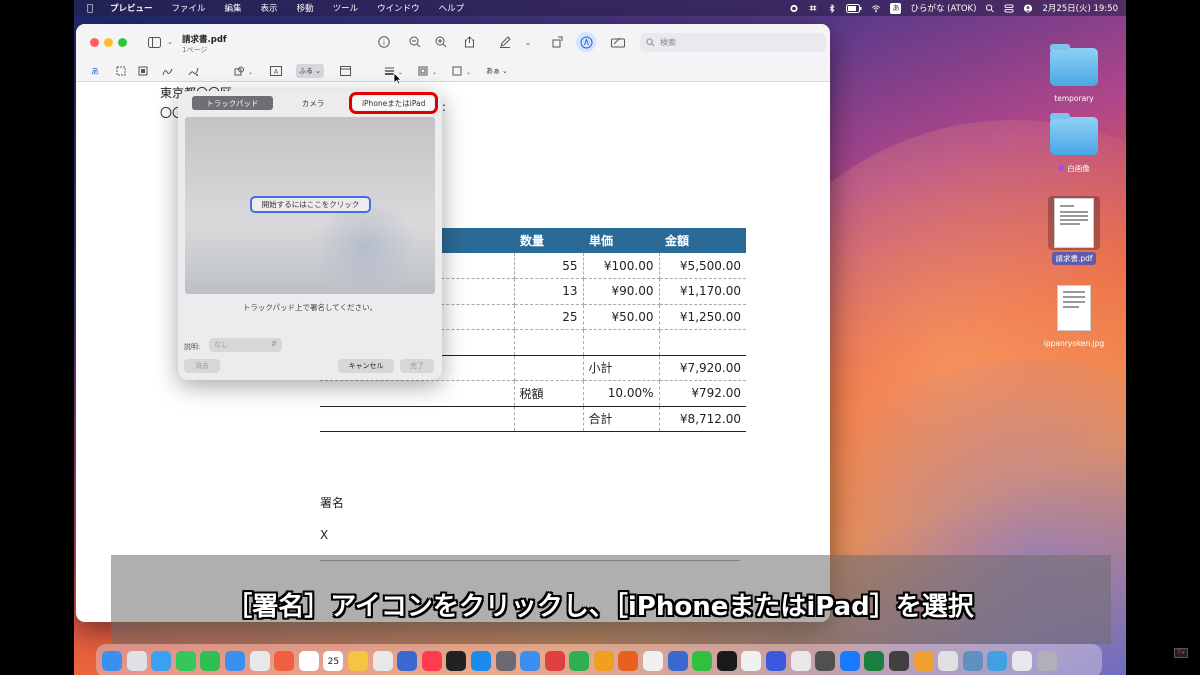 Image resolution: width=1200 pixels, height=675 pixels. I want to click on shapes-icon: ⌄, so click(243, 71).